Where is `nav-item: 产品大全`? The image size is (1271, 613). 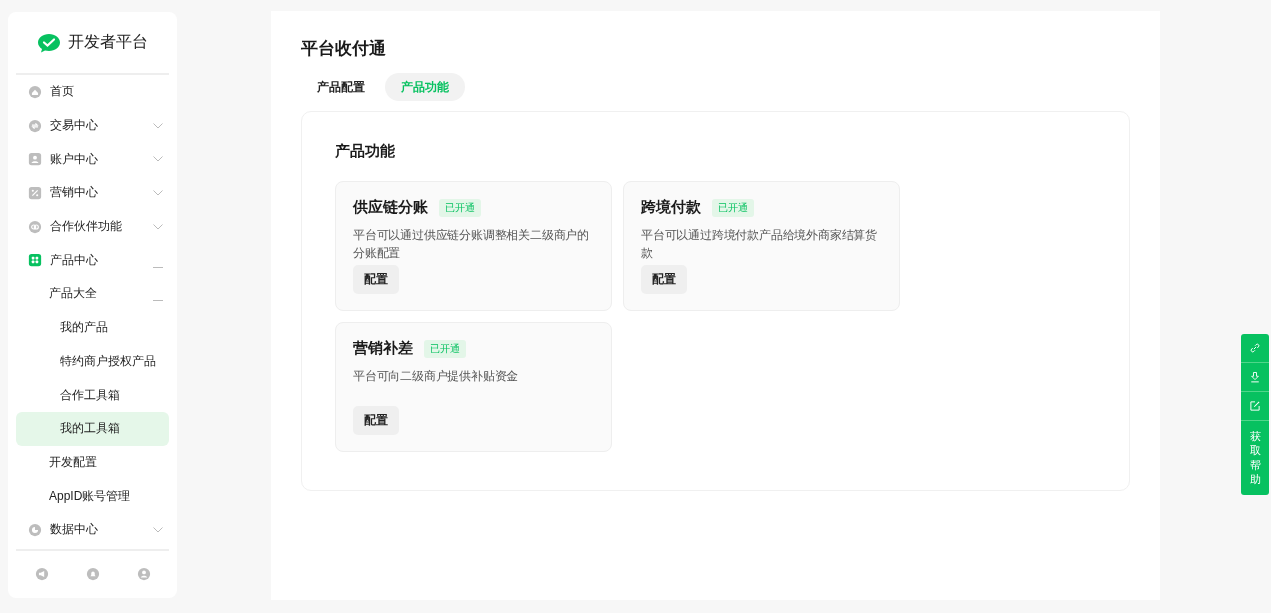 nav-item: 产品大全 is located at coordinates (92, 294).